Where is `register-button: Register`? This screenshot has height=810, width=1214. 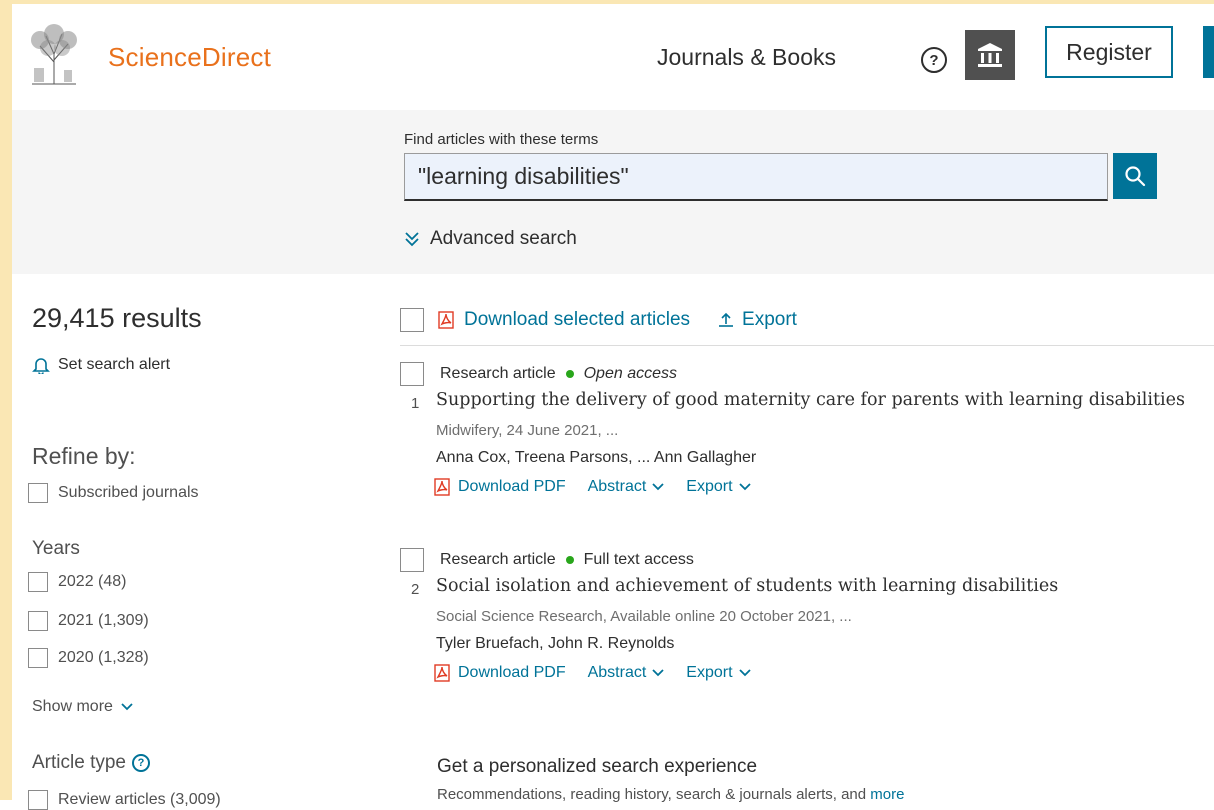 register-button: Register is located at coordinates (1109, 52).